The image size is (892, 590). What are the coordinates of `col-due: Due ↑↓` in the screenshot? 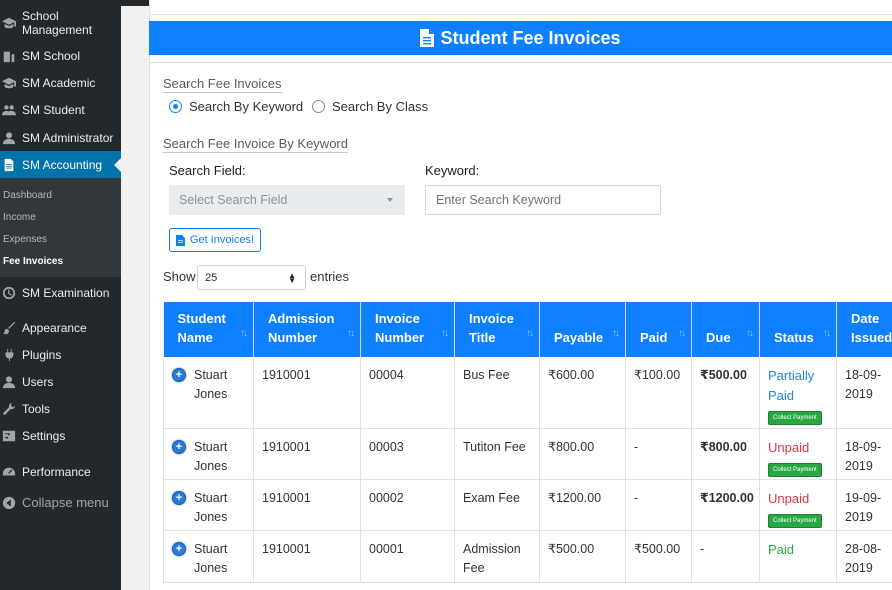 It's located at (725, 329).